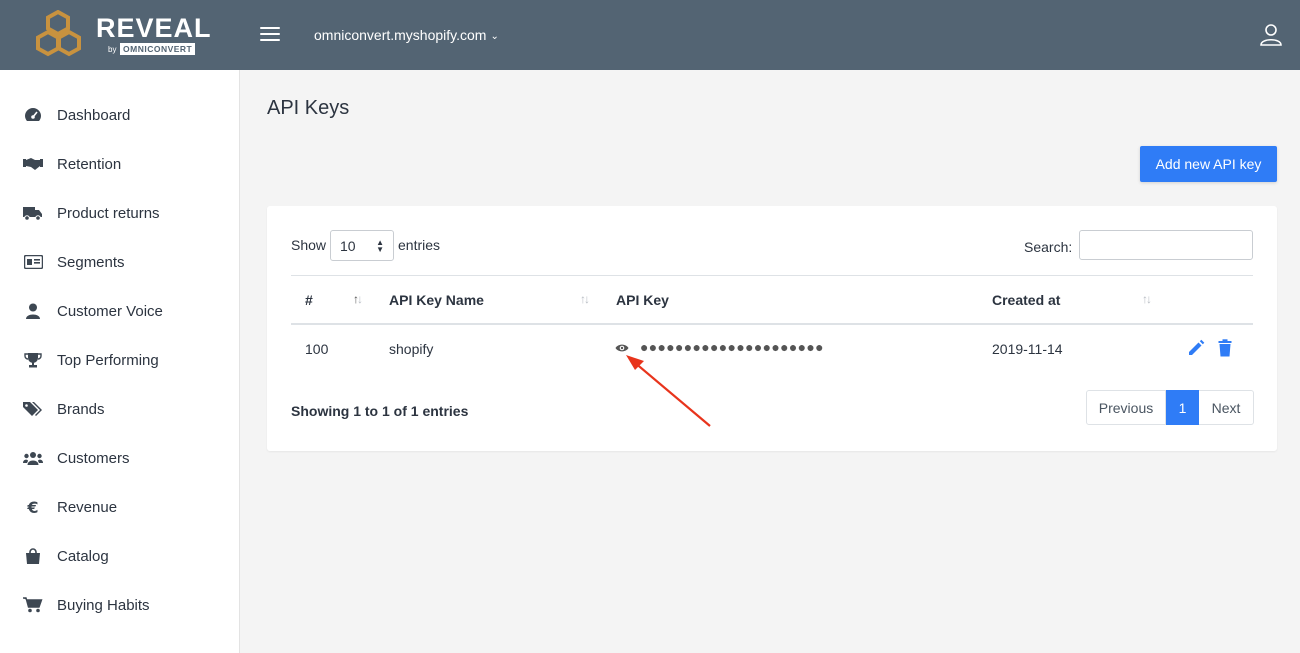  Describe the element at coordinates (103, 605) in the screenshot. I see `sidebar-item-label: Buying Habits` at that location.